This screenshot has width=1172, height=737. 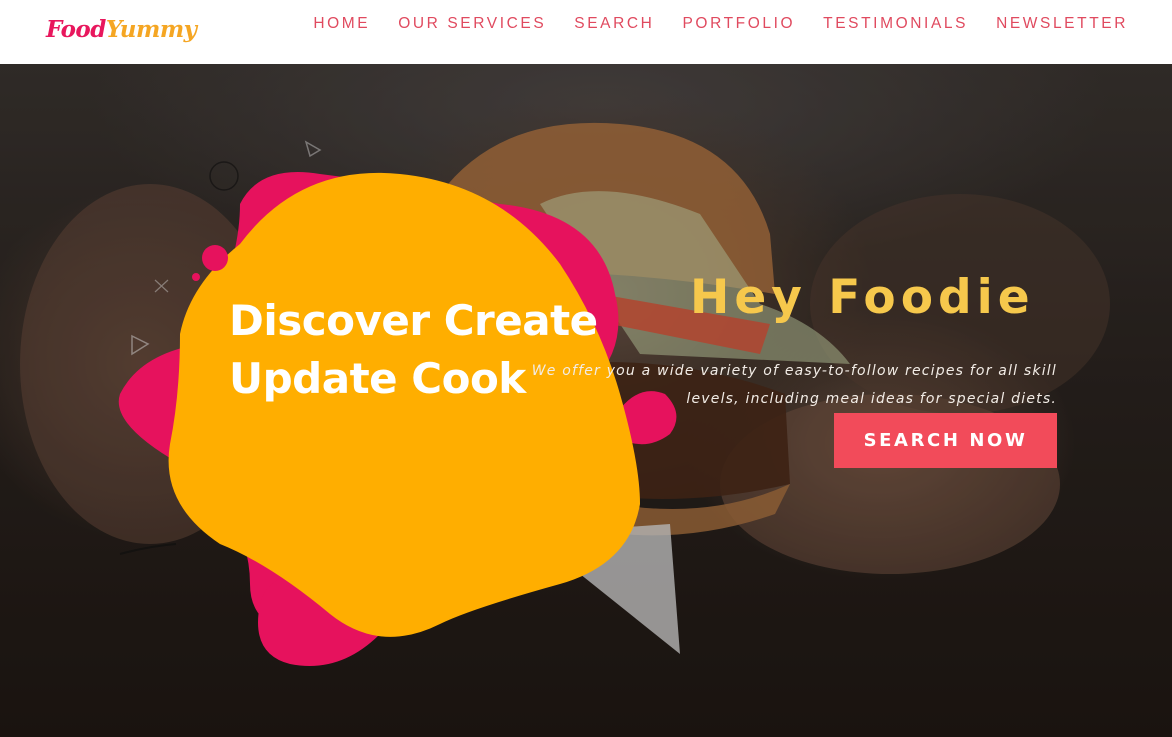 I want to click on hero-title-line2: Update Cook, so click(x=377, y=378).